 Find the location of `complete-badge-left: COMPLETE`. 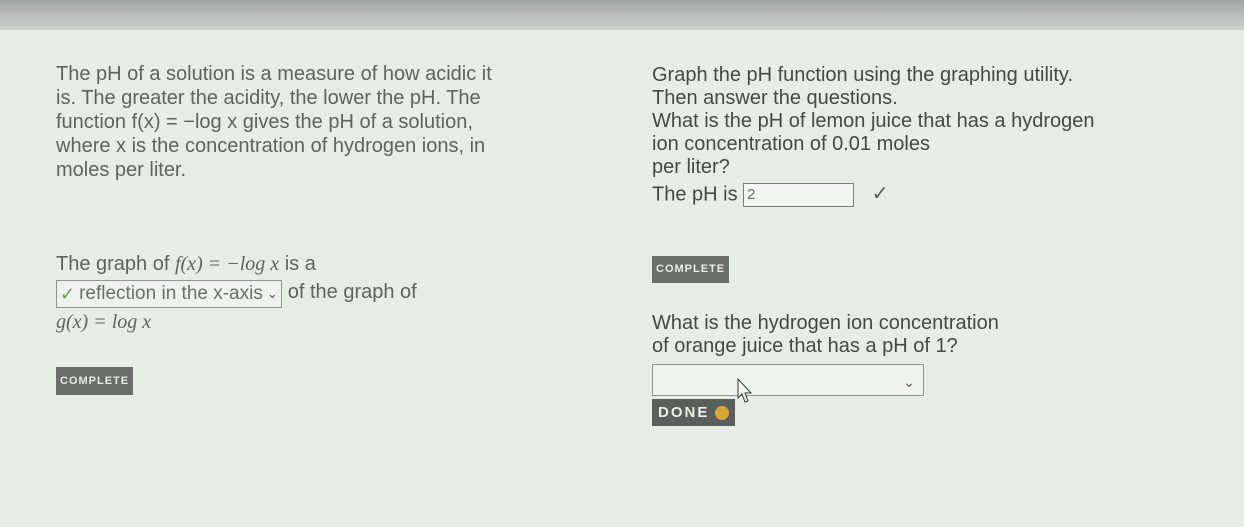

complete-badge-left: COMPLETE is located at coordinates (95, 381).